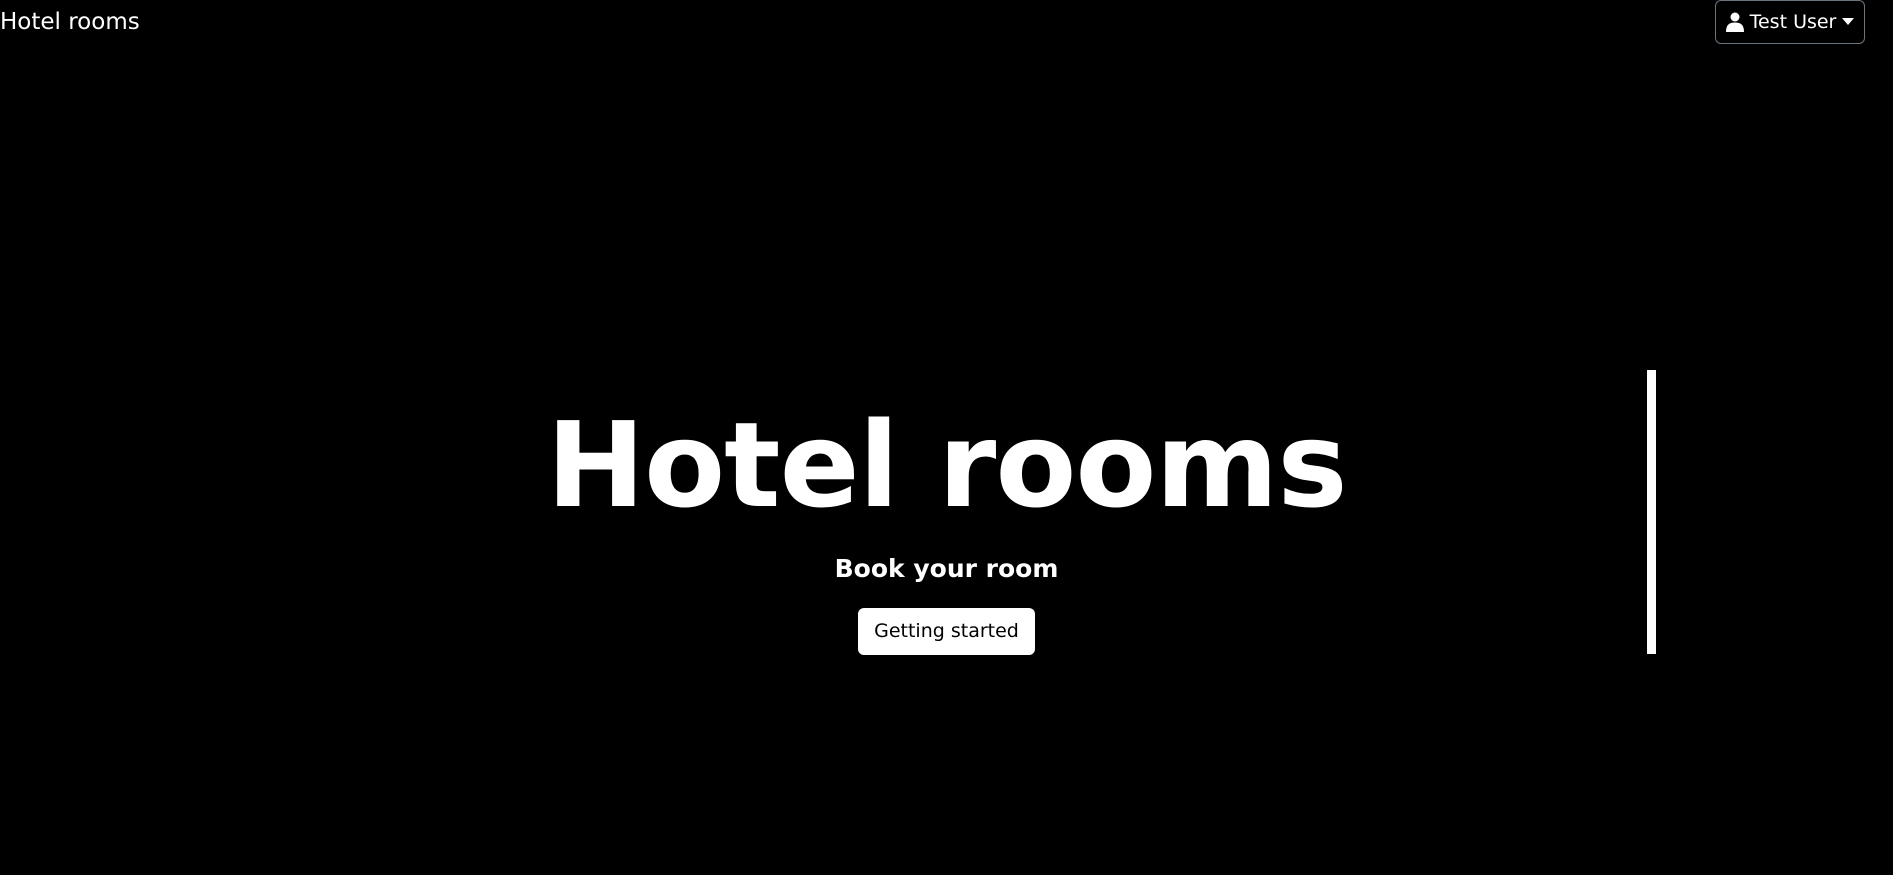 This screenshot has width=1893, height=875. What do you see at coordinates (946, 22) in the screenshot?
I see `navbar: Hotel rooms Test User` at bounding box center [946, 22].